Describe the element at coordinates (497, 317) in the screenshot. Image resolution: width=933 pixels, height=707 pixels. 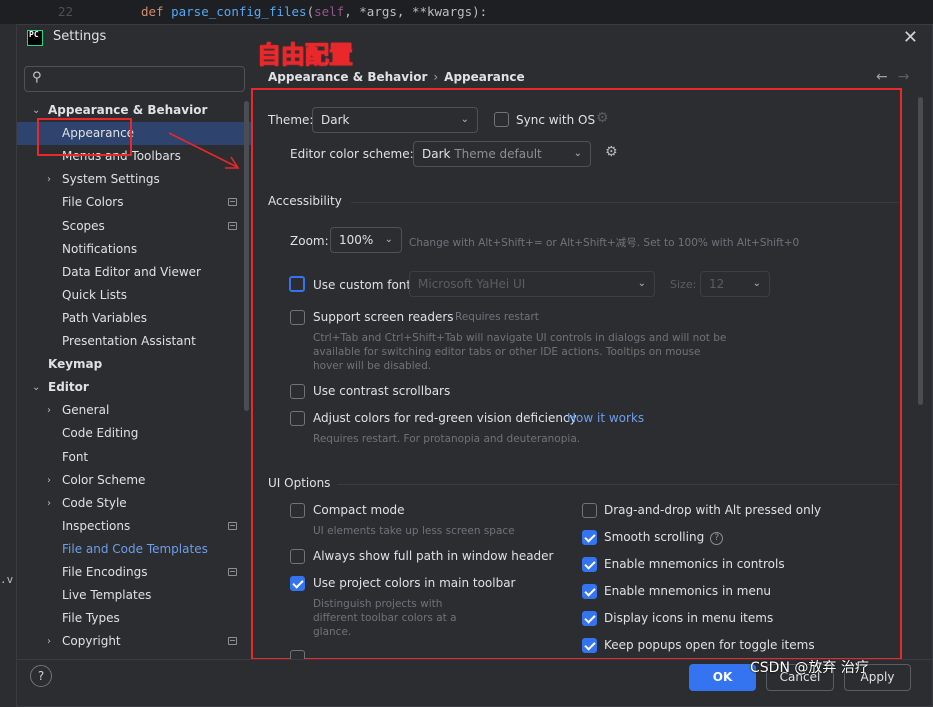
I see `screen-readers-hint: Requires restart` at that location.